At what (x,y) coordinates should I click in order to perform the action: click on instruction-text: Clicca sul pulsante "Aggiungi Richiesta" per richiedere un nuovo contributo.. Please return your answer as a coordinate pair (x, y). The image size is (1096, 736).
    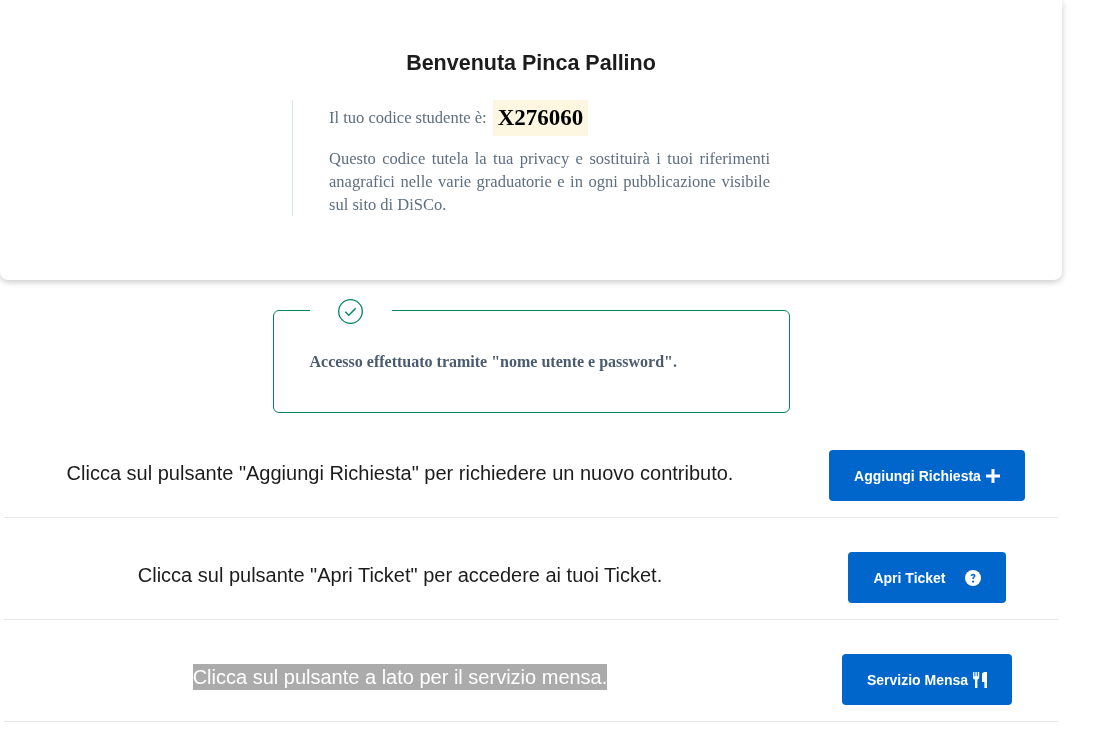
    Looking at the image, I should click on (400, 473).